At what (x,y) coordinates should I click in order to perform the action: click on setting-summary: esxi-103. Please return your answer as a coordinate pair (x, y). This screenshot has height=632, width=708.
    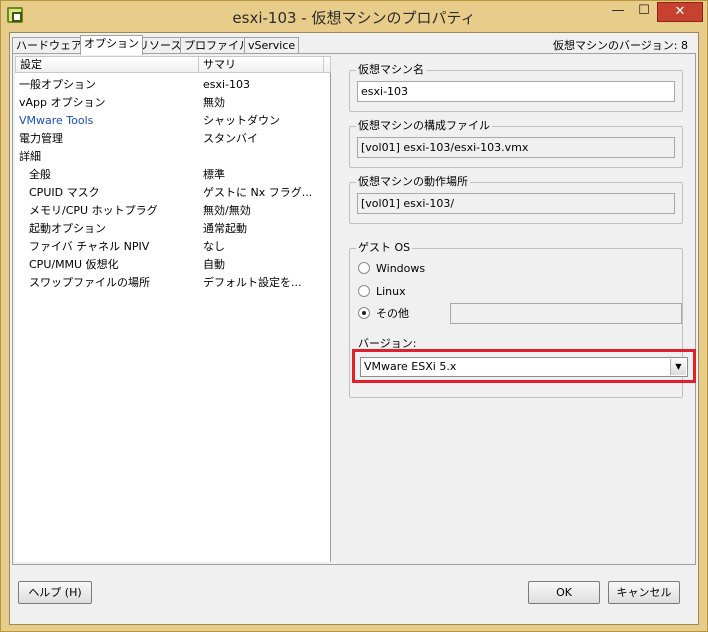
    Looking at the image, I should click on (227, 84).